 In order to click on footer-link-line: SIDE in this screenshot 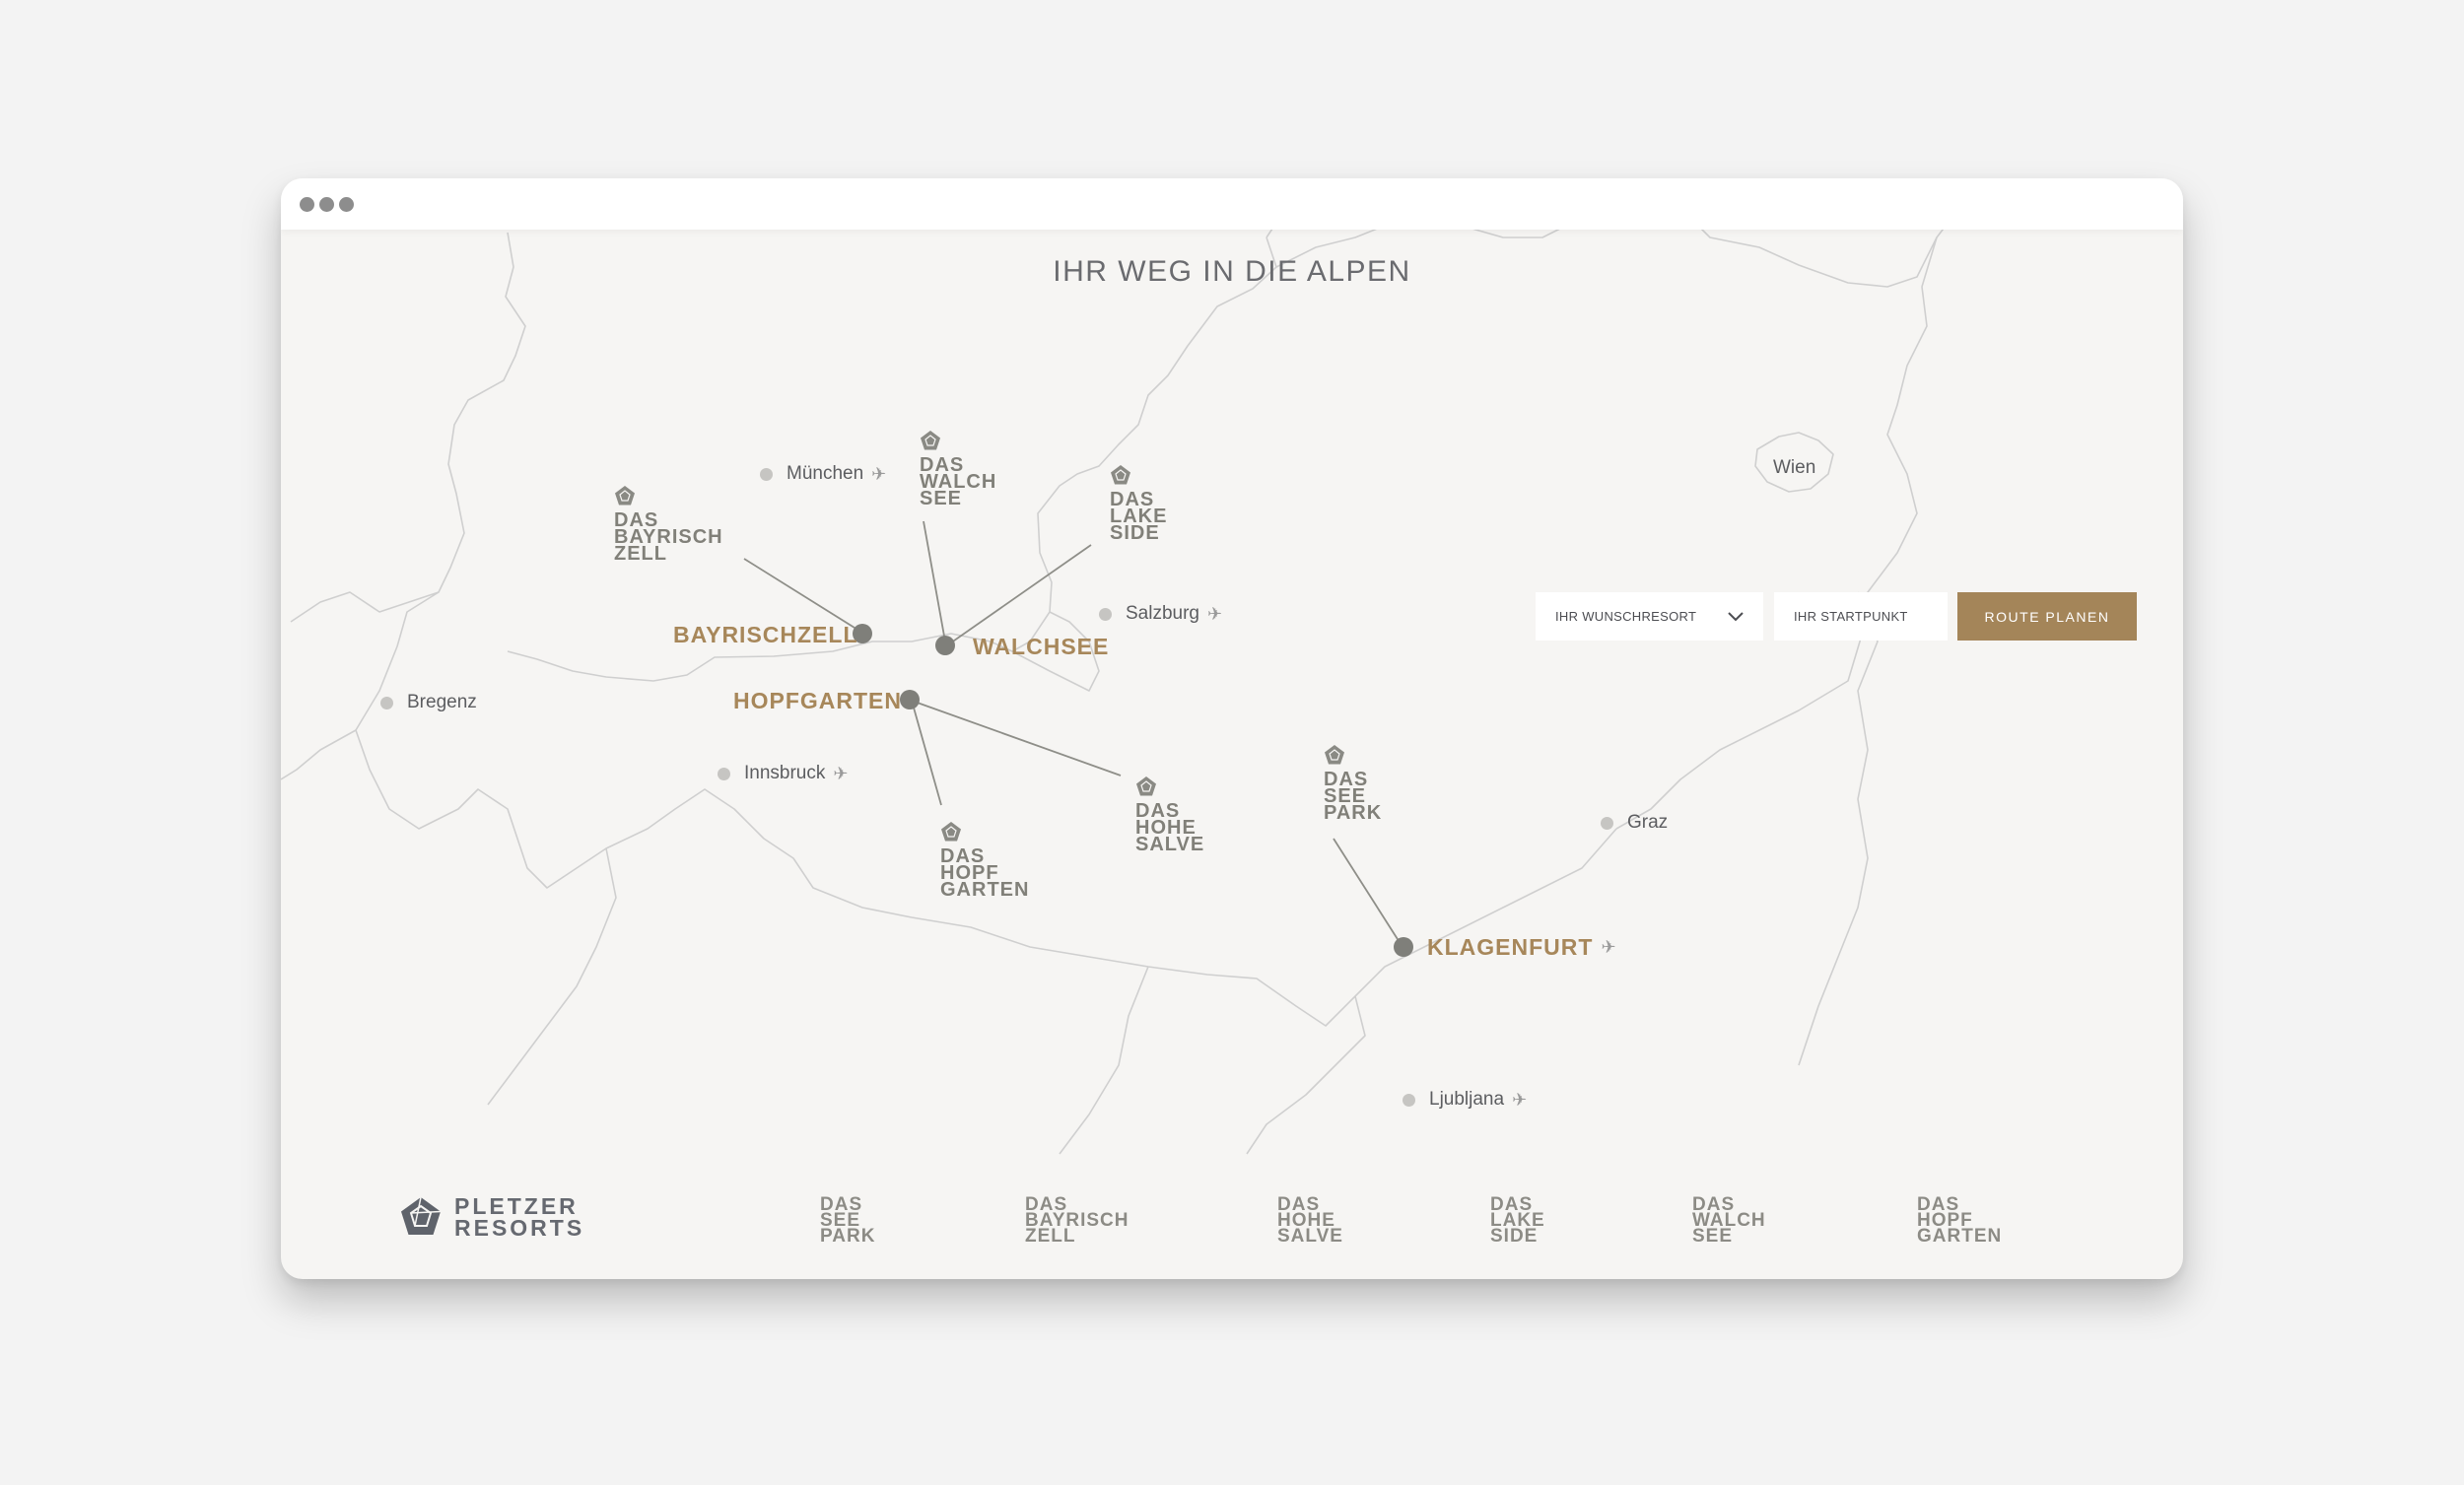, I will do `click(1514, 1237)`.